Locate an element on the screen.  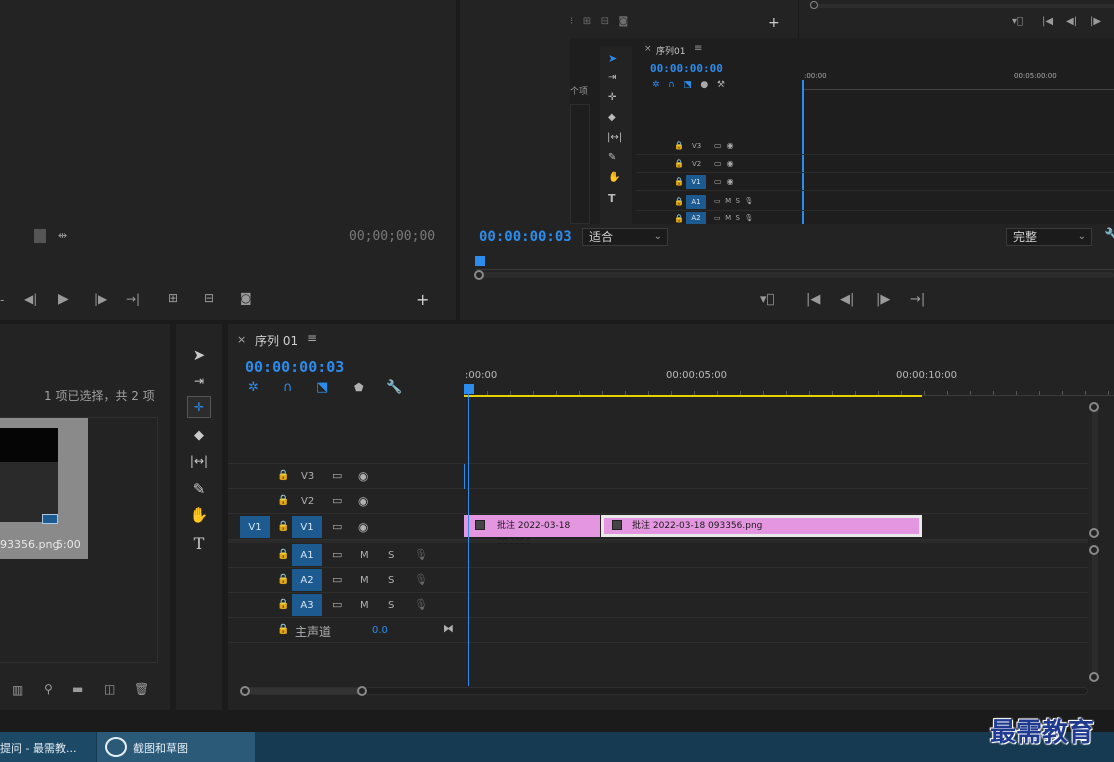
razor-tool-icon: ◆ is located at coordinates (199, 435).